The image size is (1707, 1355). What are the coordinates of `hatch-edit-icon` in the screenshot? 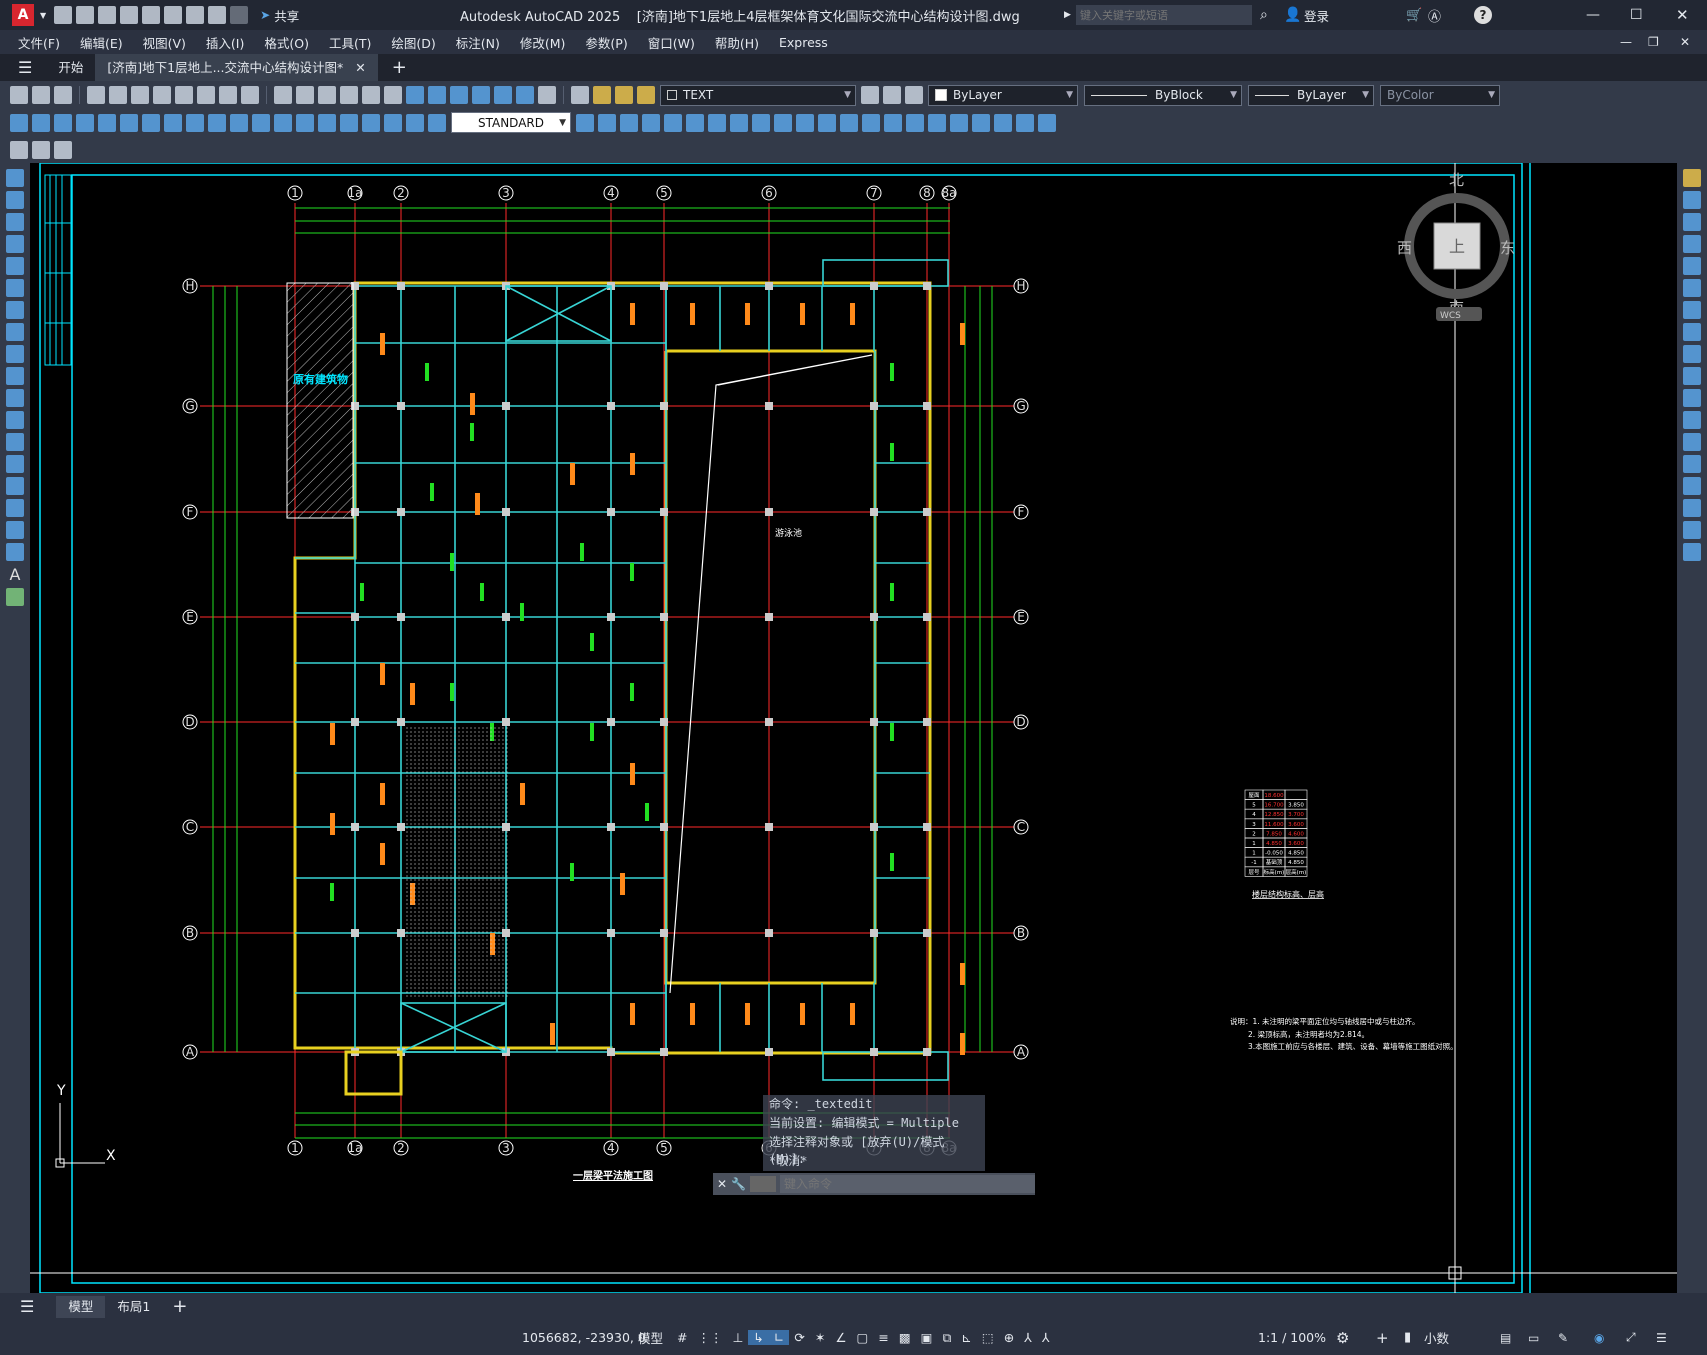 It's located at (1003, 122).